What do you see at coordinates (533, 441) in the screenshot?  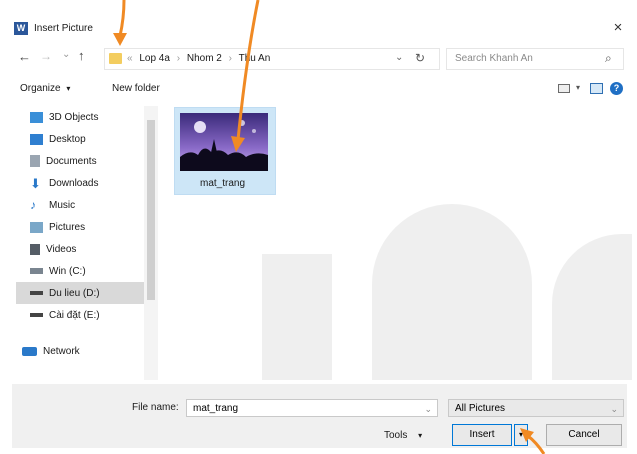 I see `annotation-arrow-insert` at bounding box center [533, 441].